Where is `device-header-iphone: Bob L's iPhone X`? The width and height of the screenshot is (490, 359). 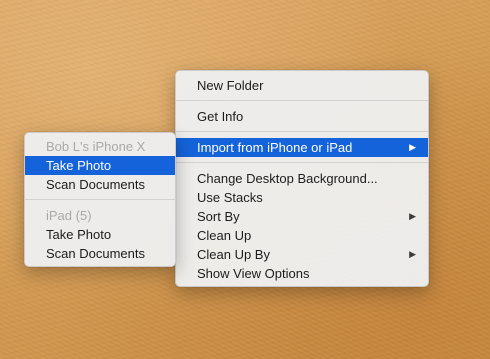
device-header-iphone: Bob L's iPhone X is located at coordinates (100, 146).